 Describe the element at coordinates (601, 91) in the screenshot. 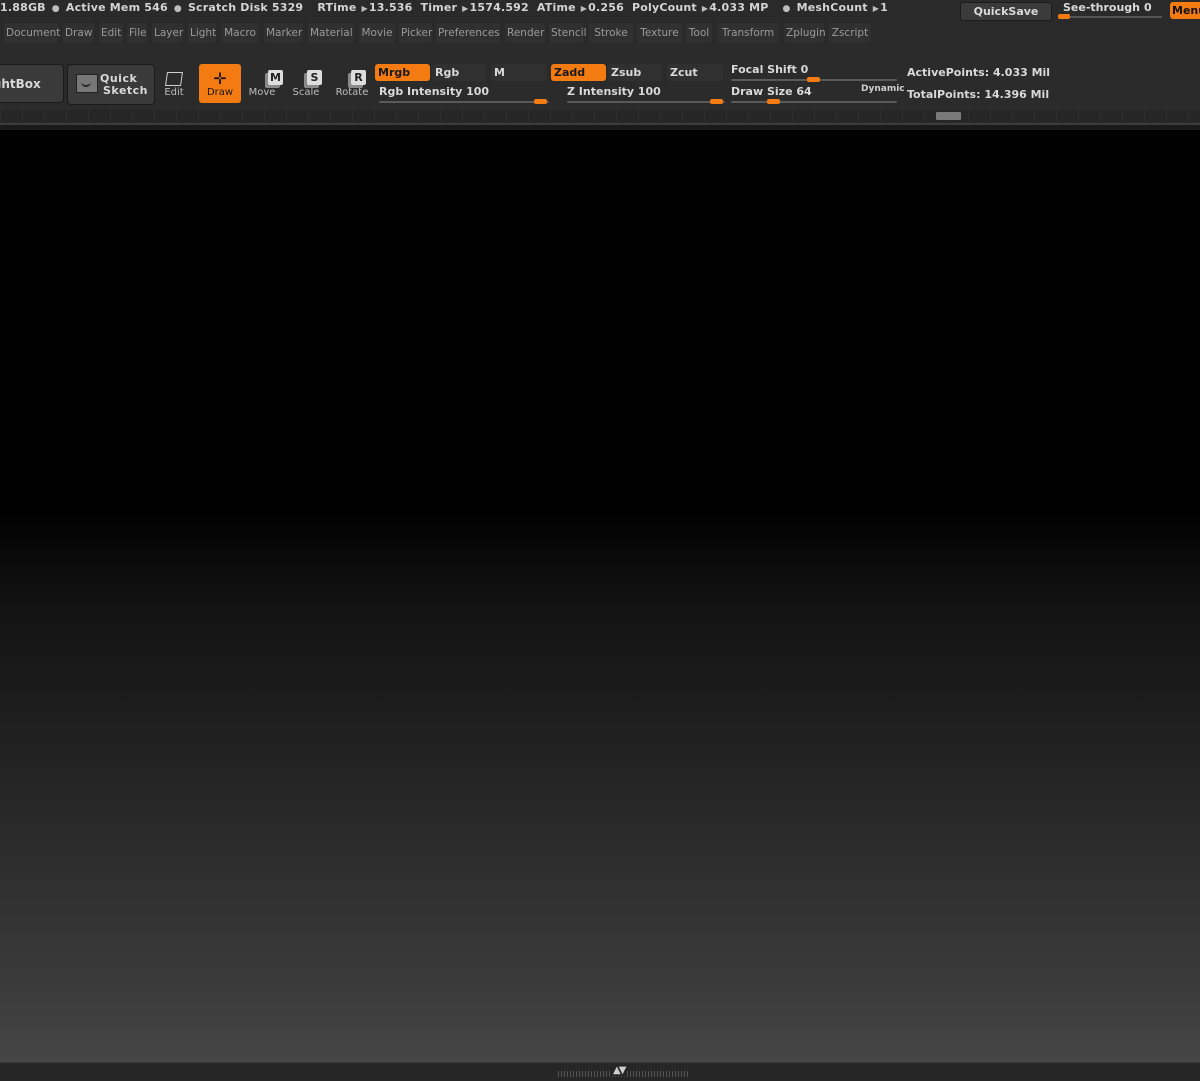

I see `z-intensity-text: Z Intensity` at that location.